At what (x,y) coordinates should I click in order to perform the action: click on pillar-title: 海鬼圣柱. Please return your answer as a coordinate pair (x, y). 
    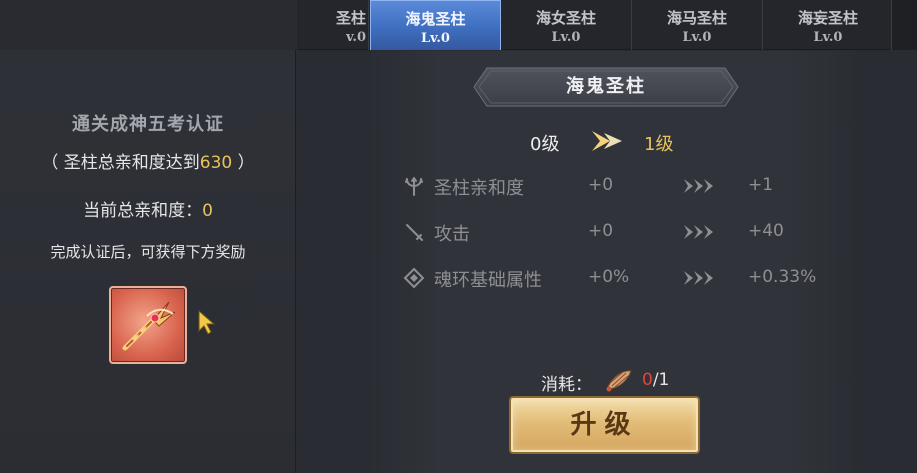
    Looking at the image, I should click on (606, 86).